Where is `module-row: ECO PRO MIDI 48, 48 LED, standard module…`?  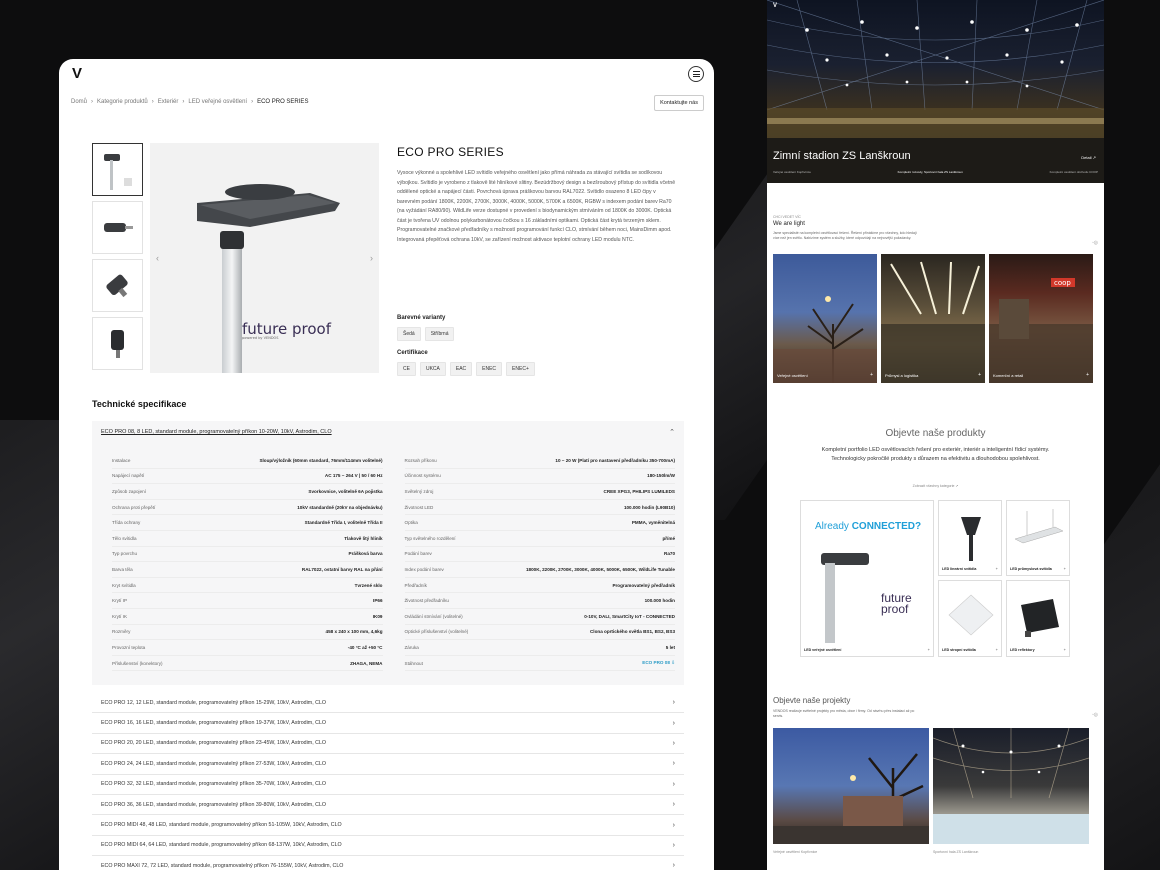
module-row: ECO PRO MIDI 48, 48 LED, standard module… is located at coordinates (388, 825).